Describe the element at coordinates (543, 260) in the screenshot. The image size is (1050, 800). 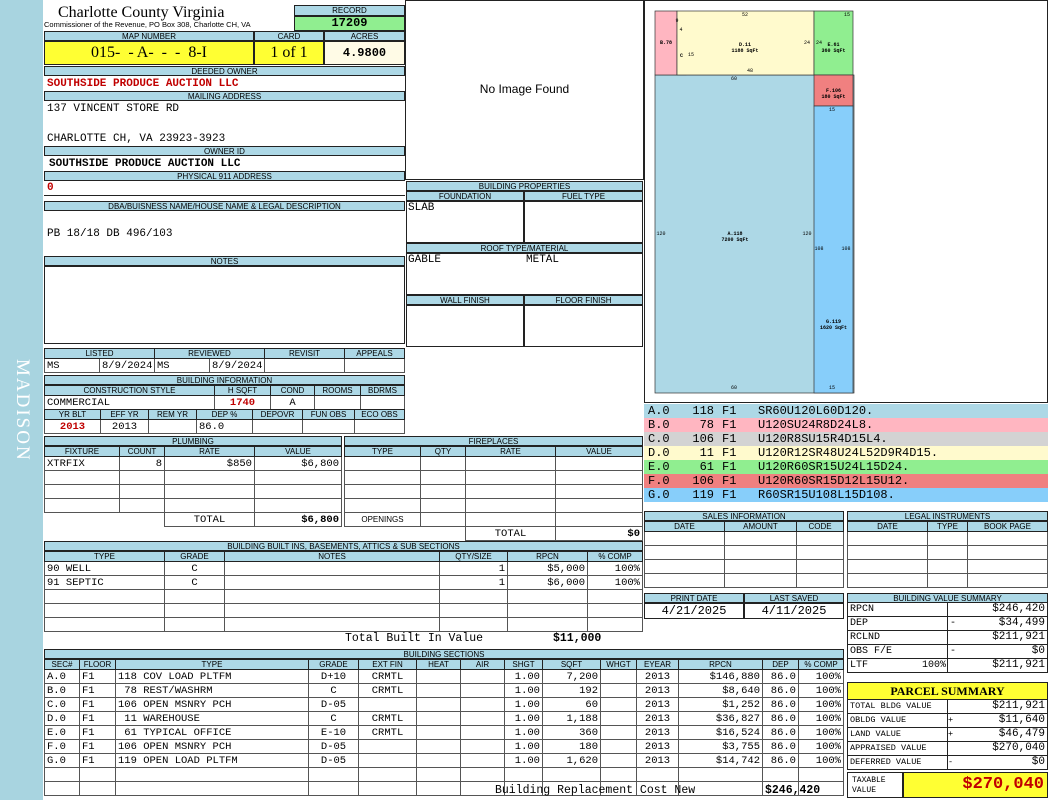
I see `roof-material: METAL` at that location.